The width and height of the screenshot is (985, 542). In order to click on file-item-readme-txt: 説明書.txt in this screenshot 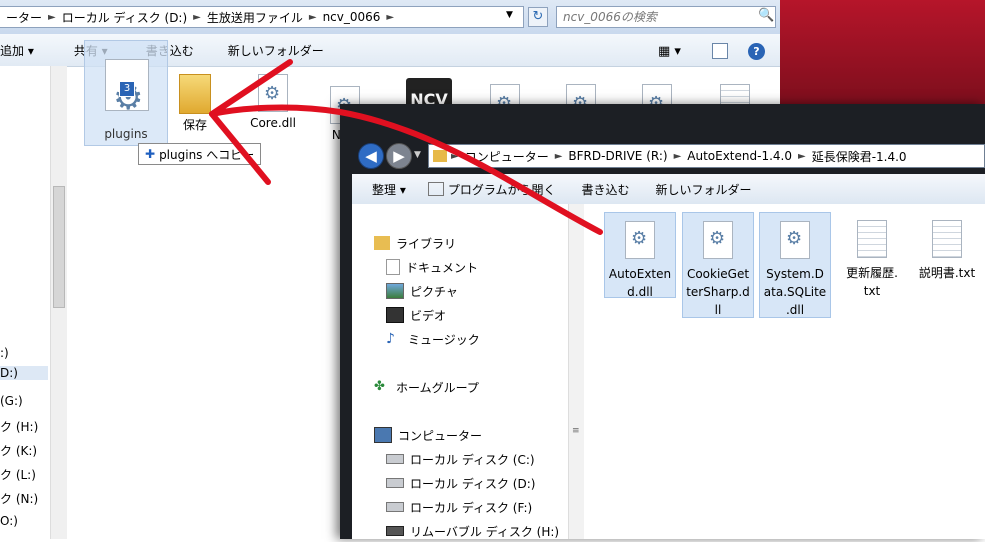, I will do `click(947, 247)`.